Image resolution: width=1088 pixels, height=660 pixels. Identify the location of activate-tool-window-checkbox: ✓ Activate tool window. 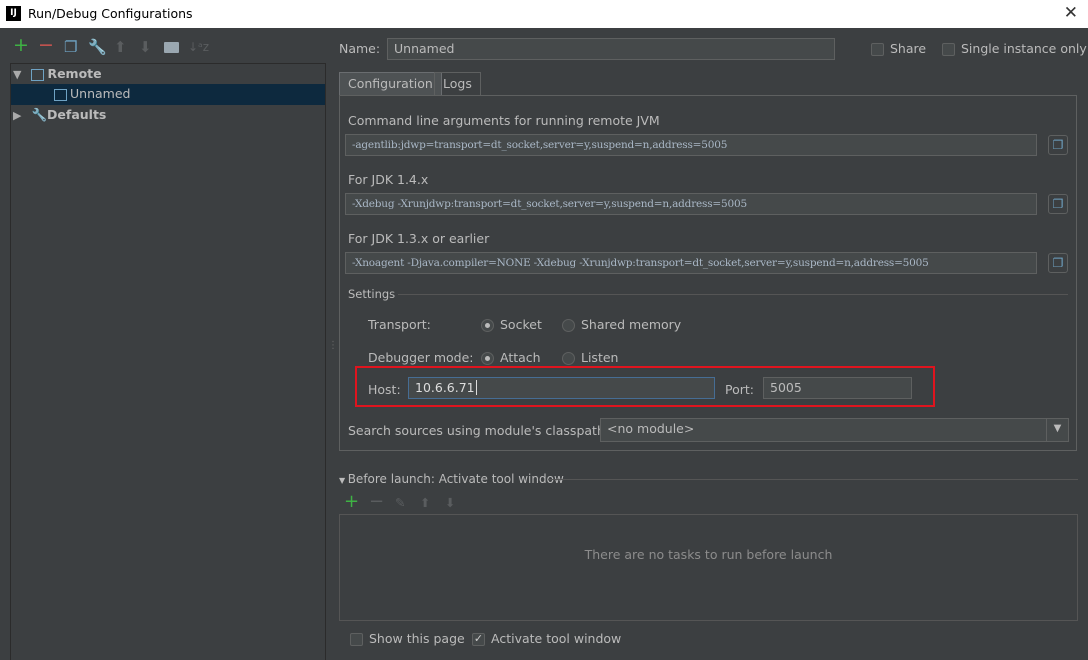
(546, 638).